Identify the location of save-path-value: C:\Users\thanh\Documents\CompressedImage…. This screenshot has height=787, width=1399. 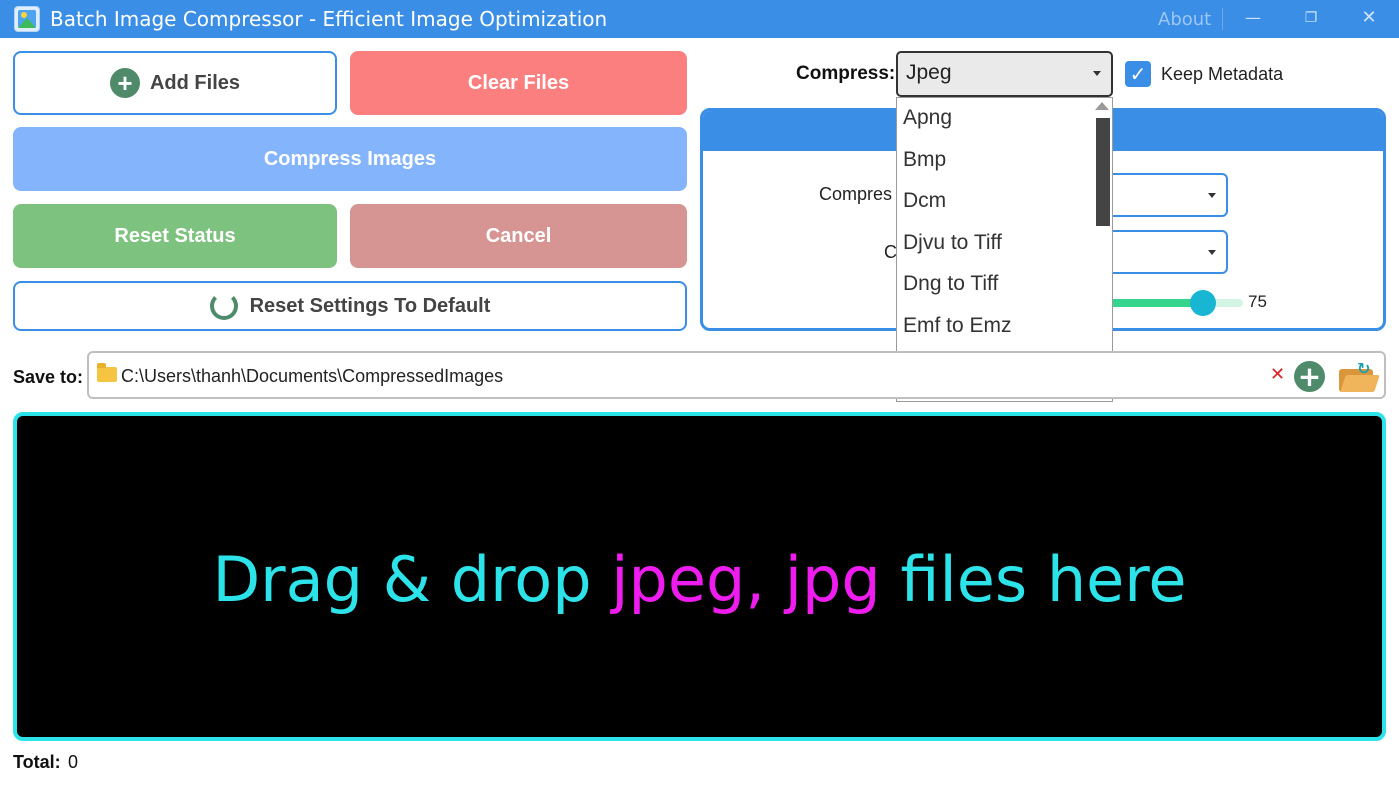
(312, 376).